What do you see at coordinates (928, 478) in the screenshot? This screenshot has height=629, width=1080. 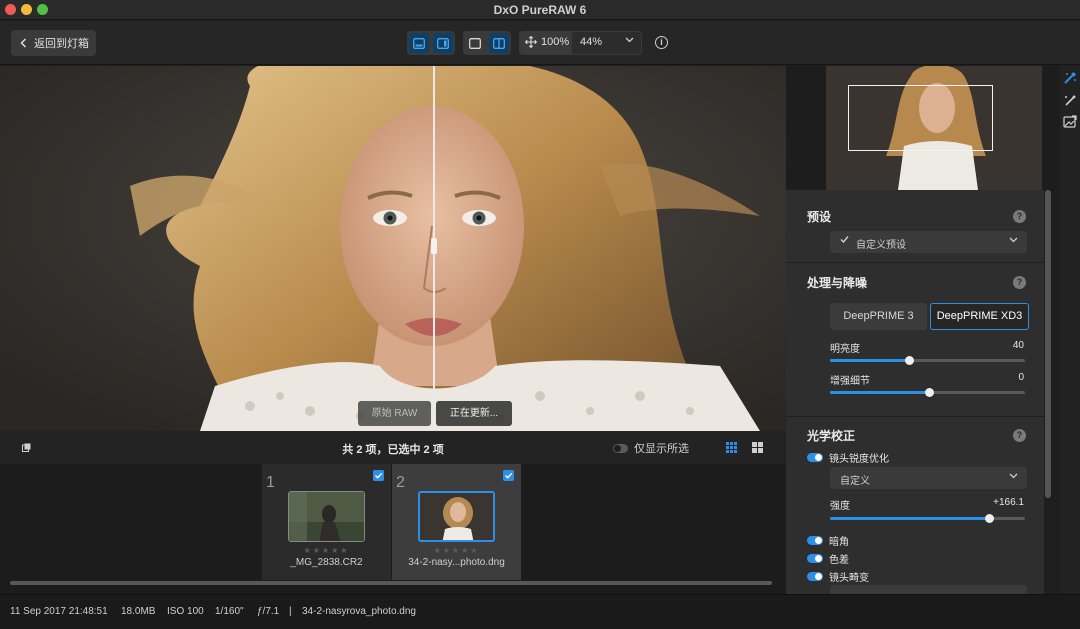 I see `sharpness-mode-dropdown: 自定义` at bounding box center [928, 478].